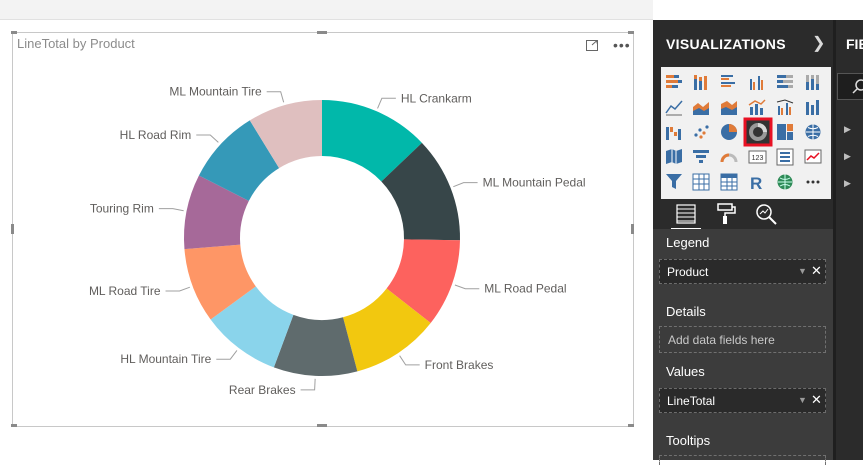 This screenshot has width=863, height=465. Describe the element at coordinates (700, 82) in the screenshot. I see `stacked-column-chart-icon` at that location.